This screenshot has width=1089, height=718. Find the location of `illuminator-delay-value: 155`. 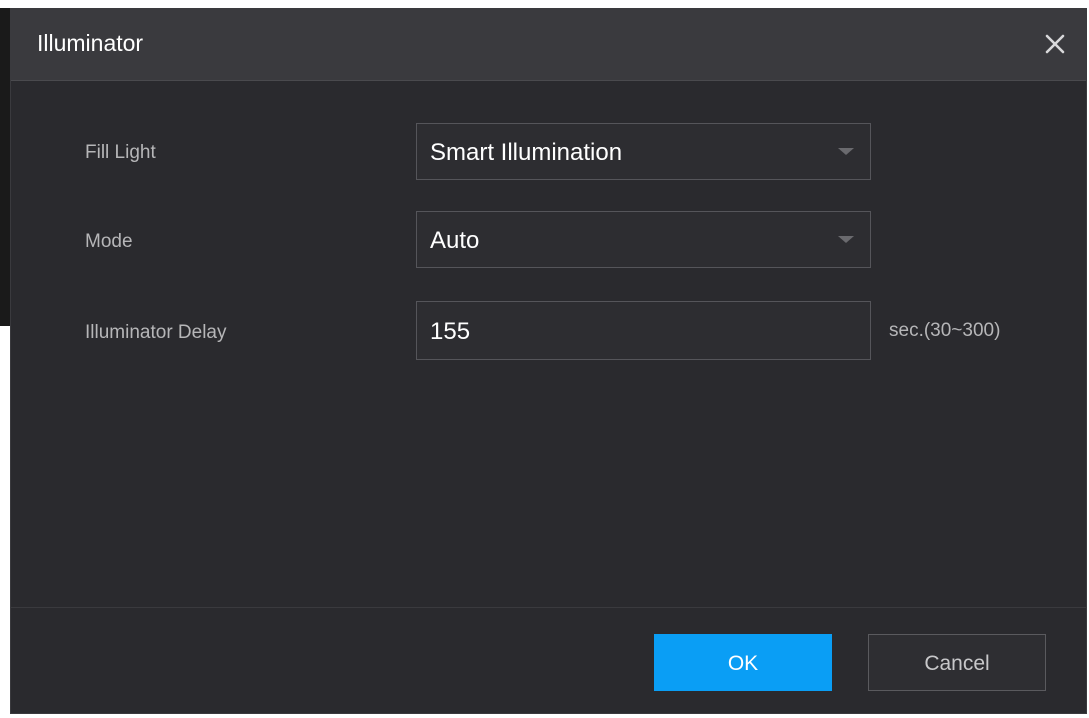

illuminator-delay-value: 155 is located at coordinates (450, 331).